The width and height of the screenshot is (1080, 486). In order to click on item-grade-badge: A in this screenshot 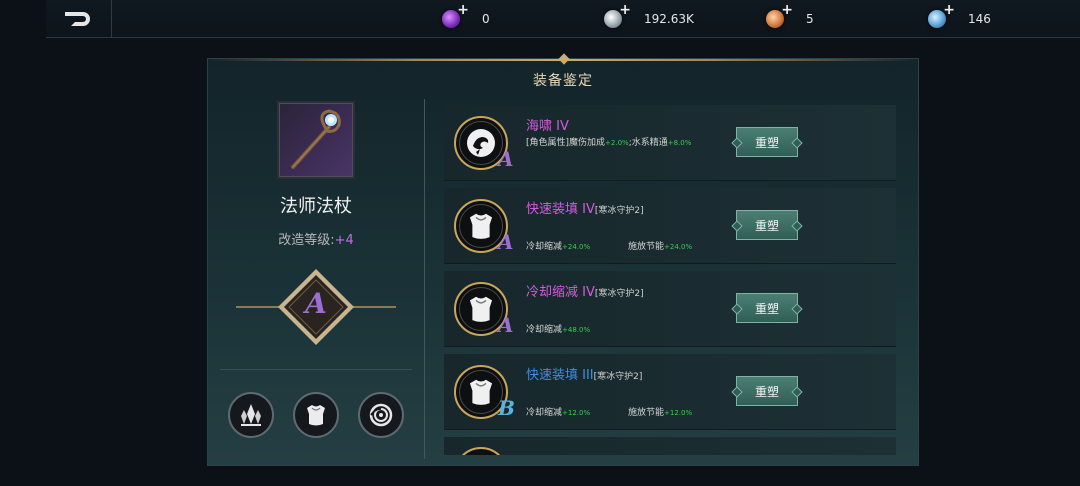, I will do `click(316, 307)`.